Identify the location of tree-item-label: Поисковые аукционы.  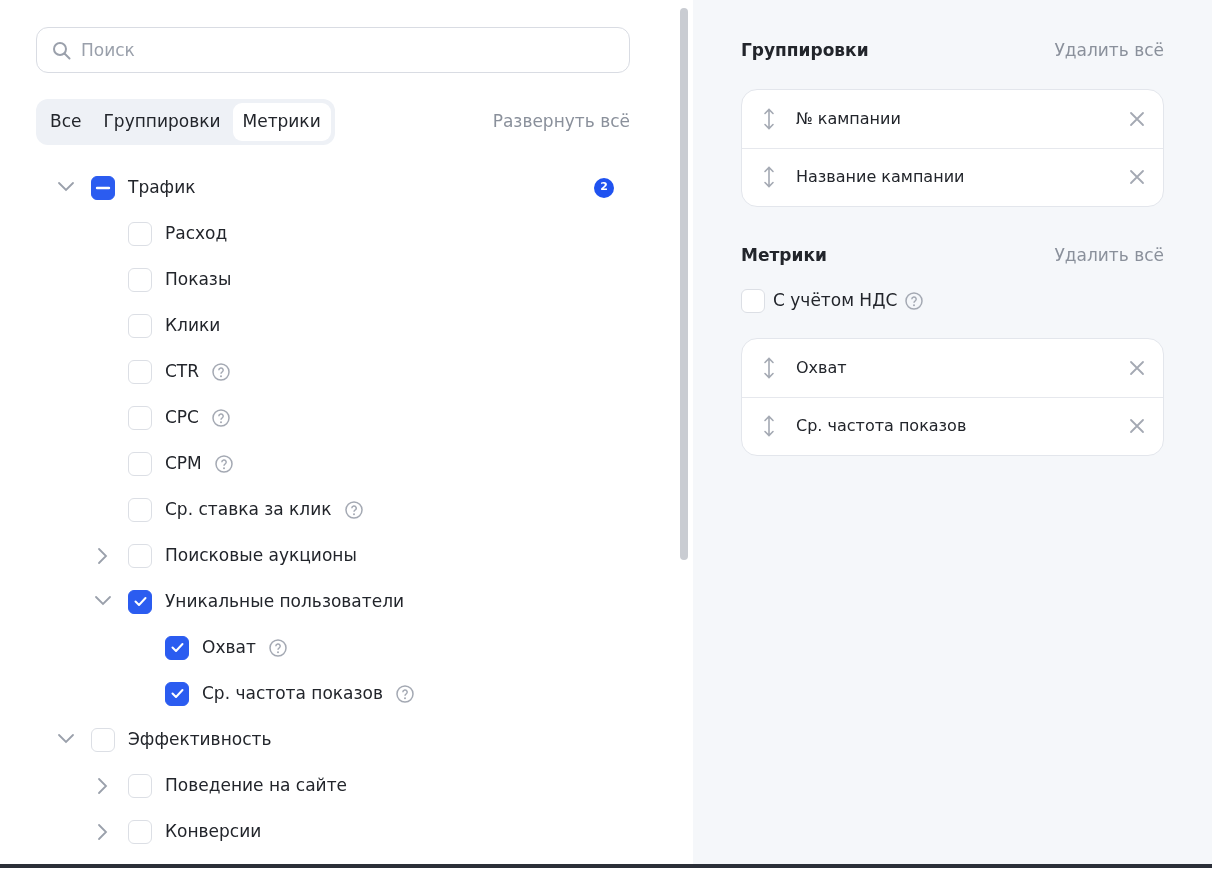
(261, 555).